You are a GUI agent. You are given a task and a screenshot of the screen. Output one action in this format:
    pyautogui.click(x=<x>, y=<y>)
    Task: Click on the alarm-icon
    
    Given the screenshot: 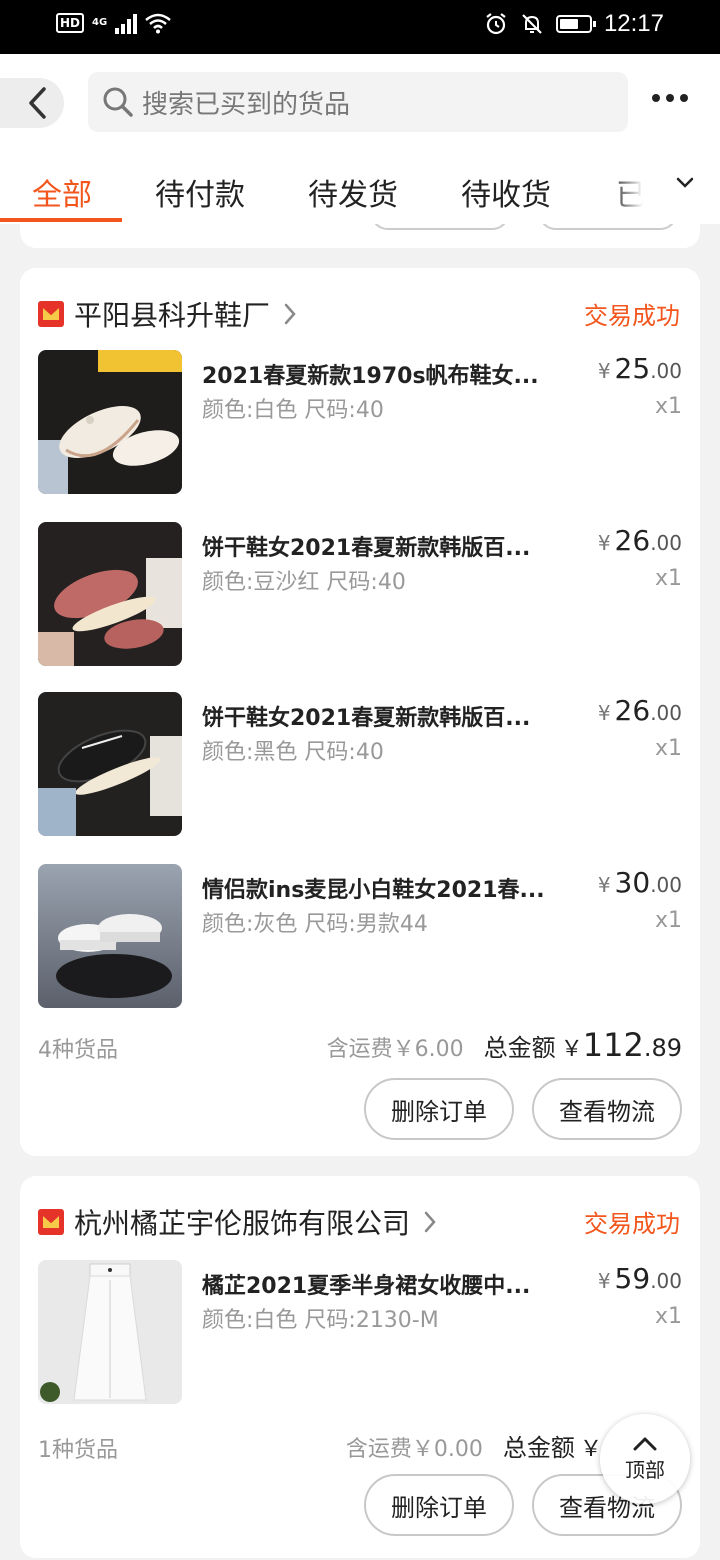 What is the action you would take?
    pyautogui.click(x=496, y=24)
    